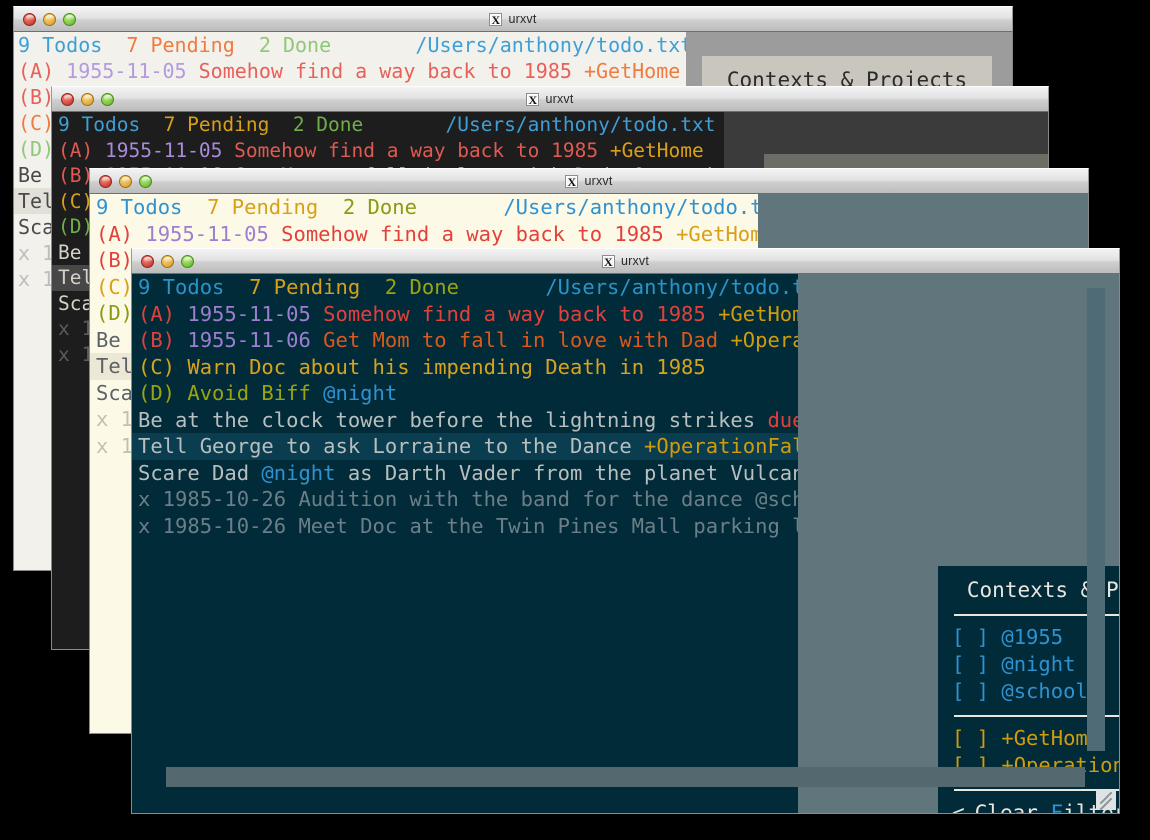 The width and height of the screenshot is (1150, 840). I want to click on resize-grip, so click(1106, 800).